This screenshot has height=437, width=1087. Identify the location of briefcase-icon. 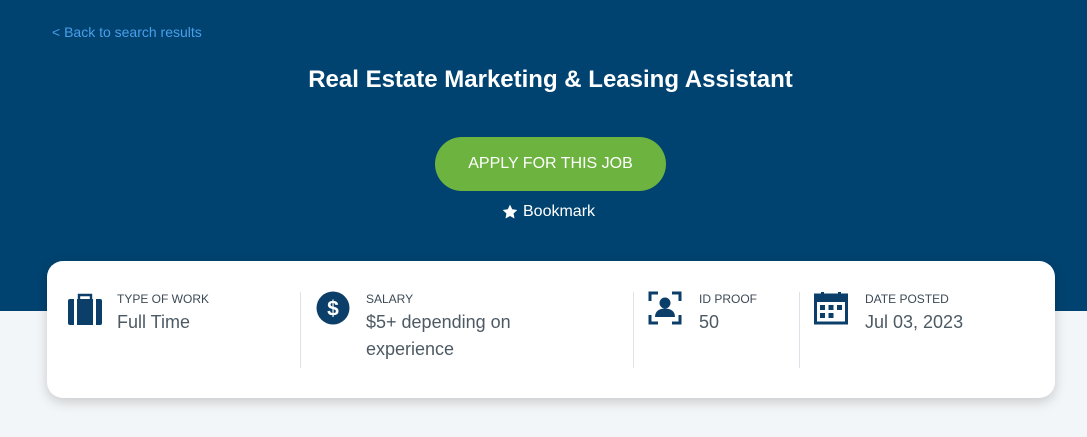
(85, 309).